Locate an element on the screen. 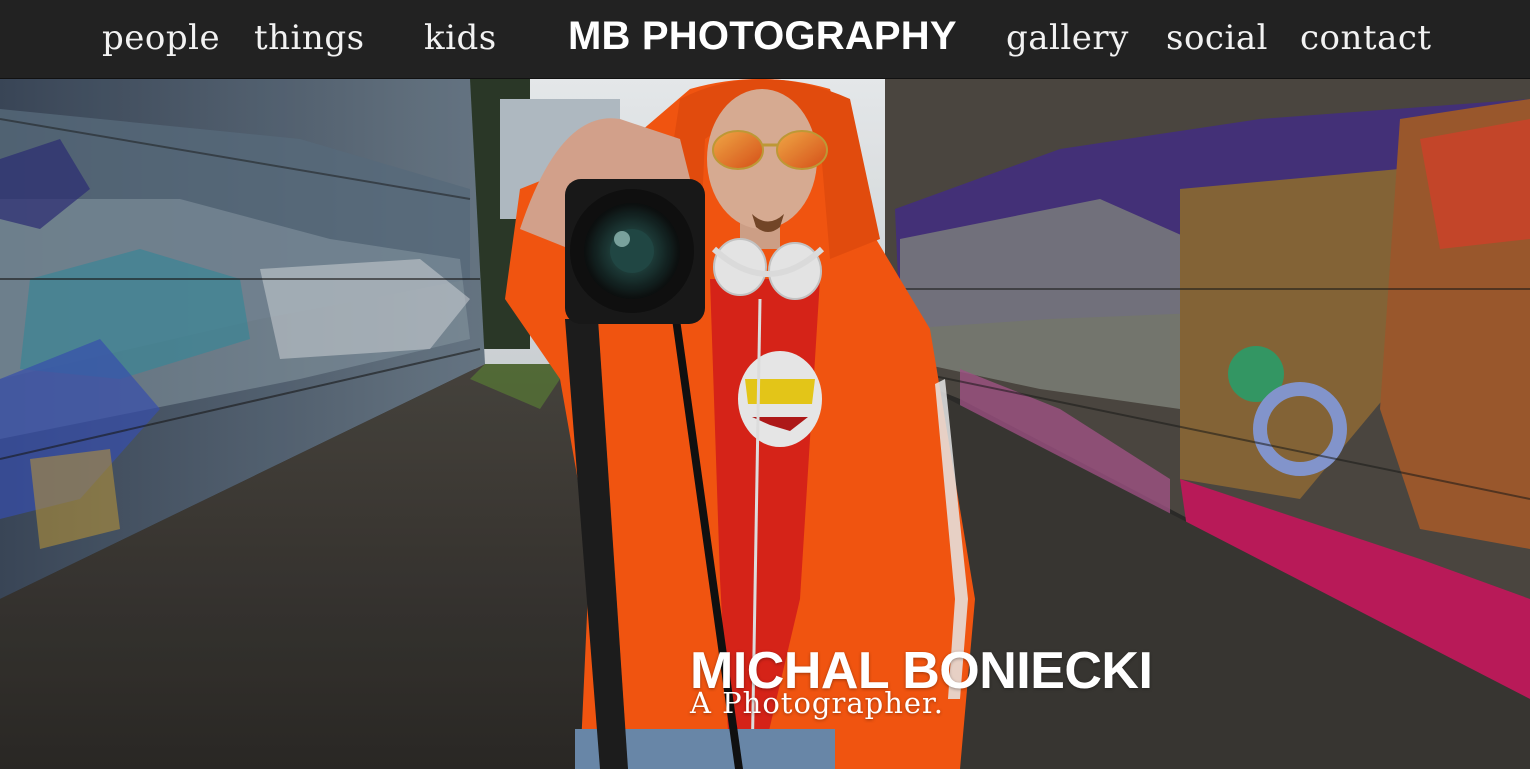 The width and height of the screenshot is (1530, 769). nav-link-gallery: gallery is located at coordinates (1067, 38).